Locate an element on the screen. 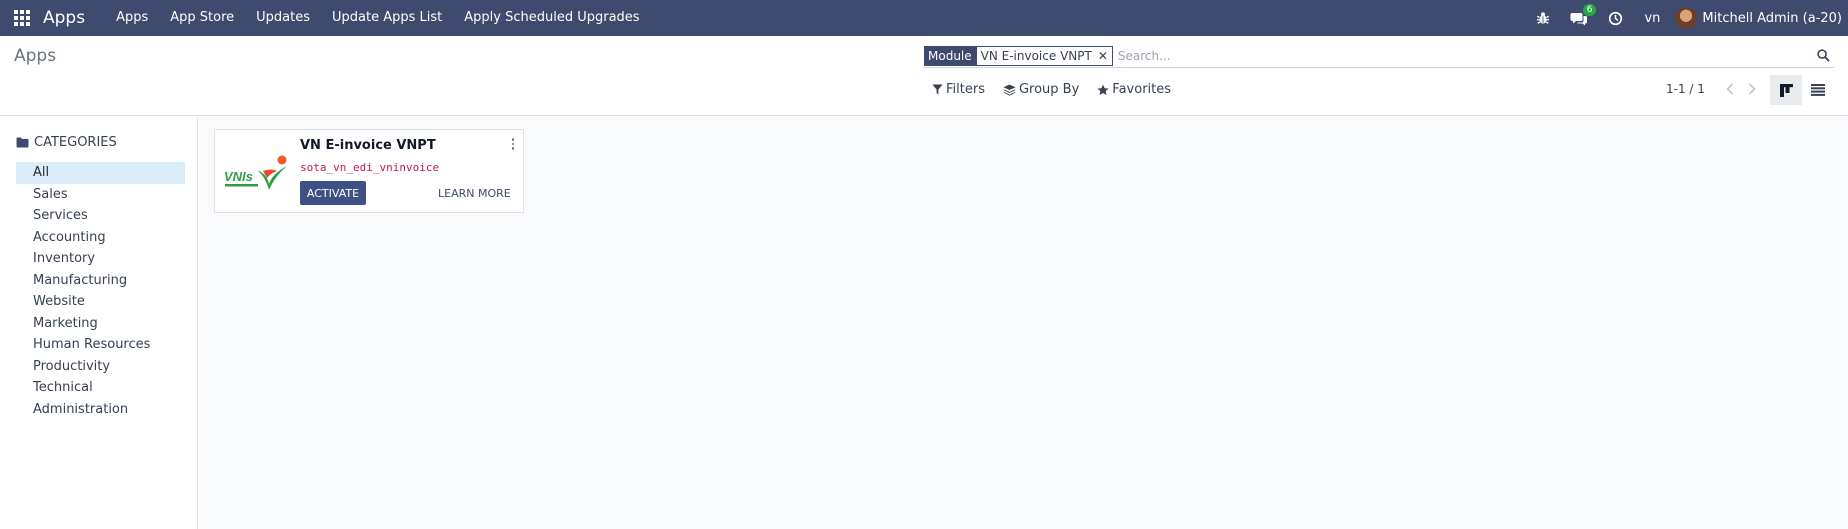 This screenshot has height=529, width=1848. bug-icon is located at coordinates (1543, 18).